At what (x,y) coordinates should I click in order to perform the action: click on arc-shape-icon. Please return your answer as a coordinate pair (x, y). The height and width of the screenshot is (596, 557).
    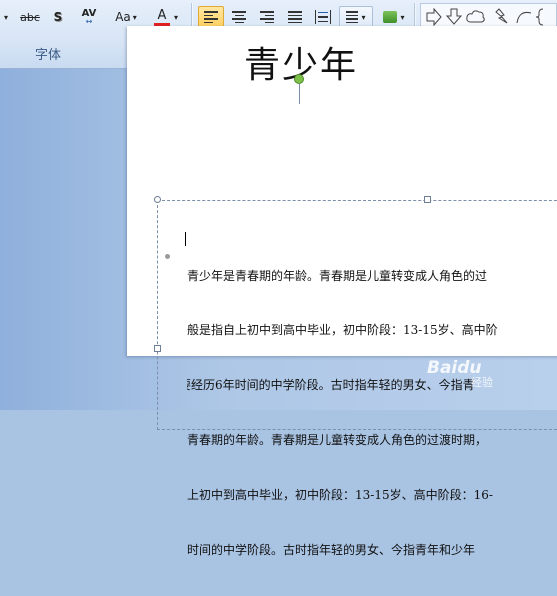
    Looking at the image, I should click on (524, 18).